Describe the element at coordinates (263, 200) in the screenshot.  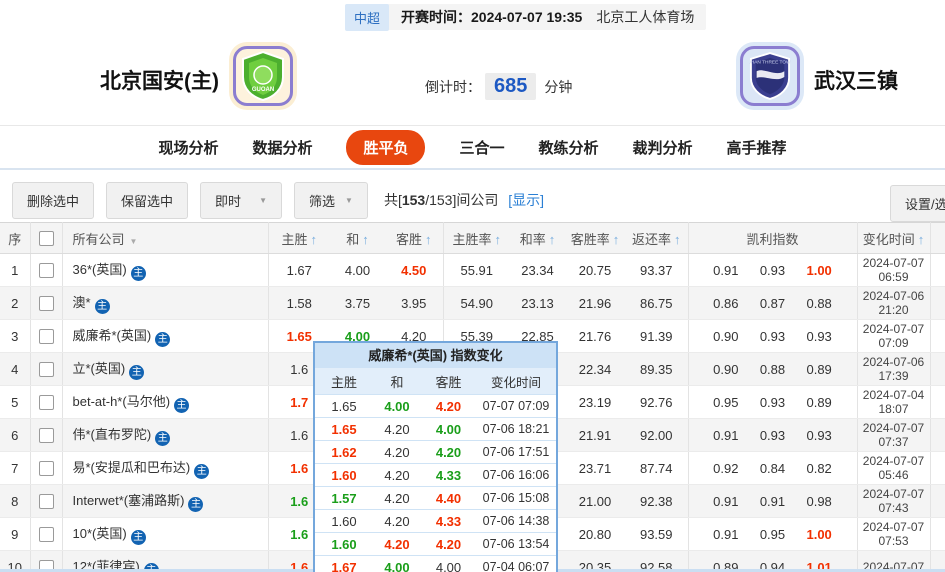
I see `chevron-down-icon: ▼` at that location.